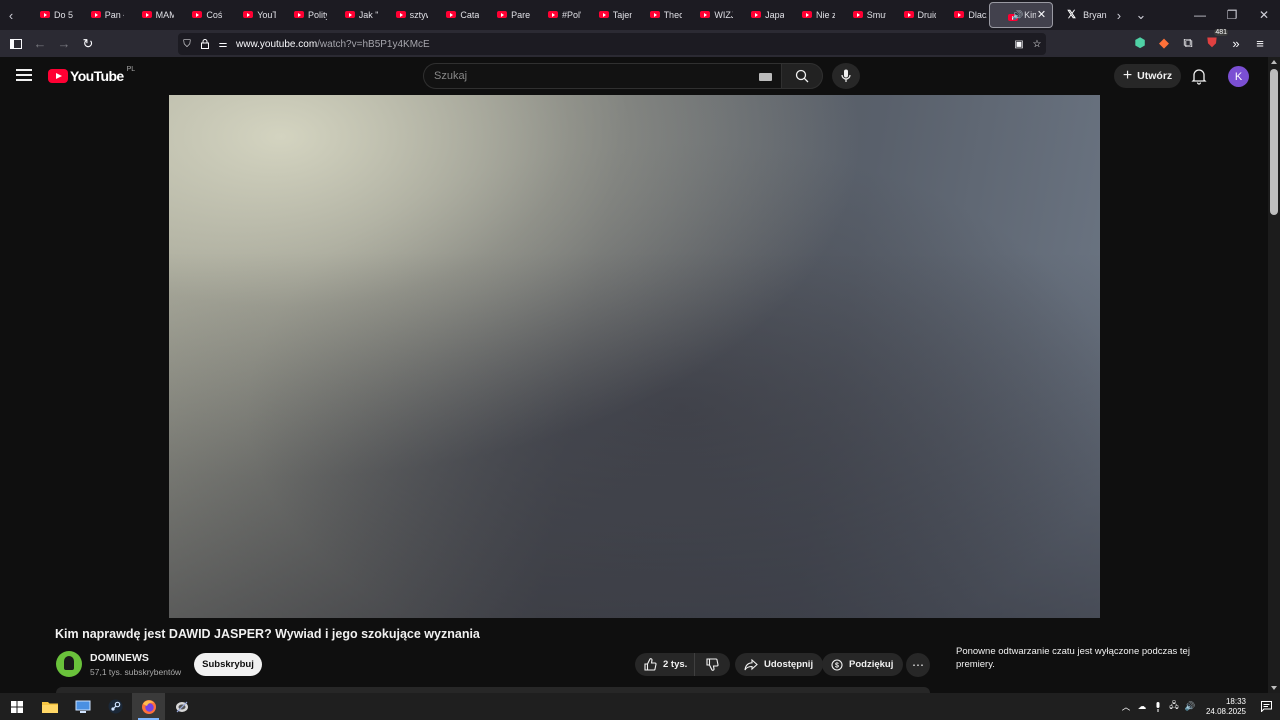 The width and height of the screenshot is (1280, 720). Describe the element at coordinates (1140, 43) in the screenshot. I see `vpn-extension-icon: ⬢` at that location.